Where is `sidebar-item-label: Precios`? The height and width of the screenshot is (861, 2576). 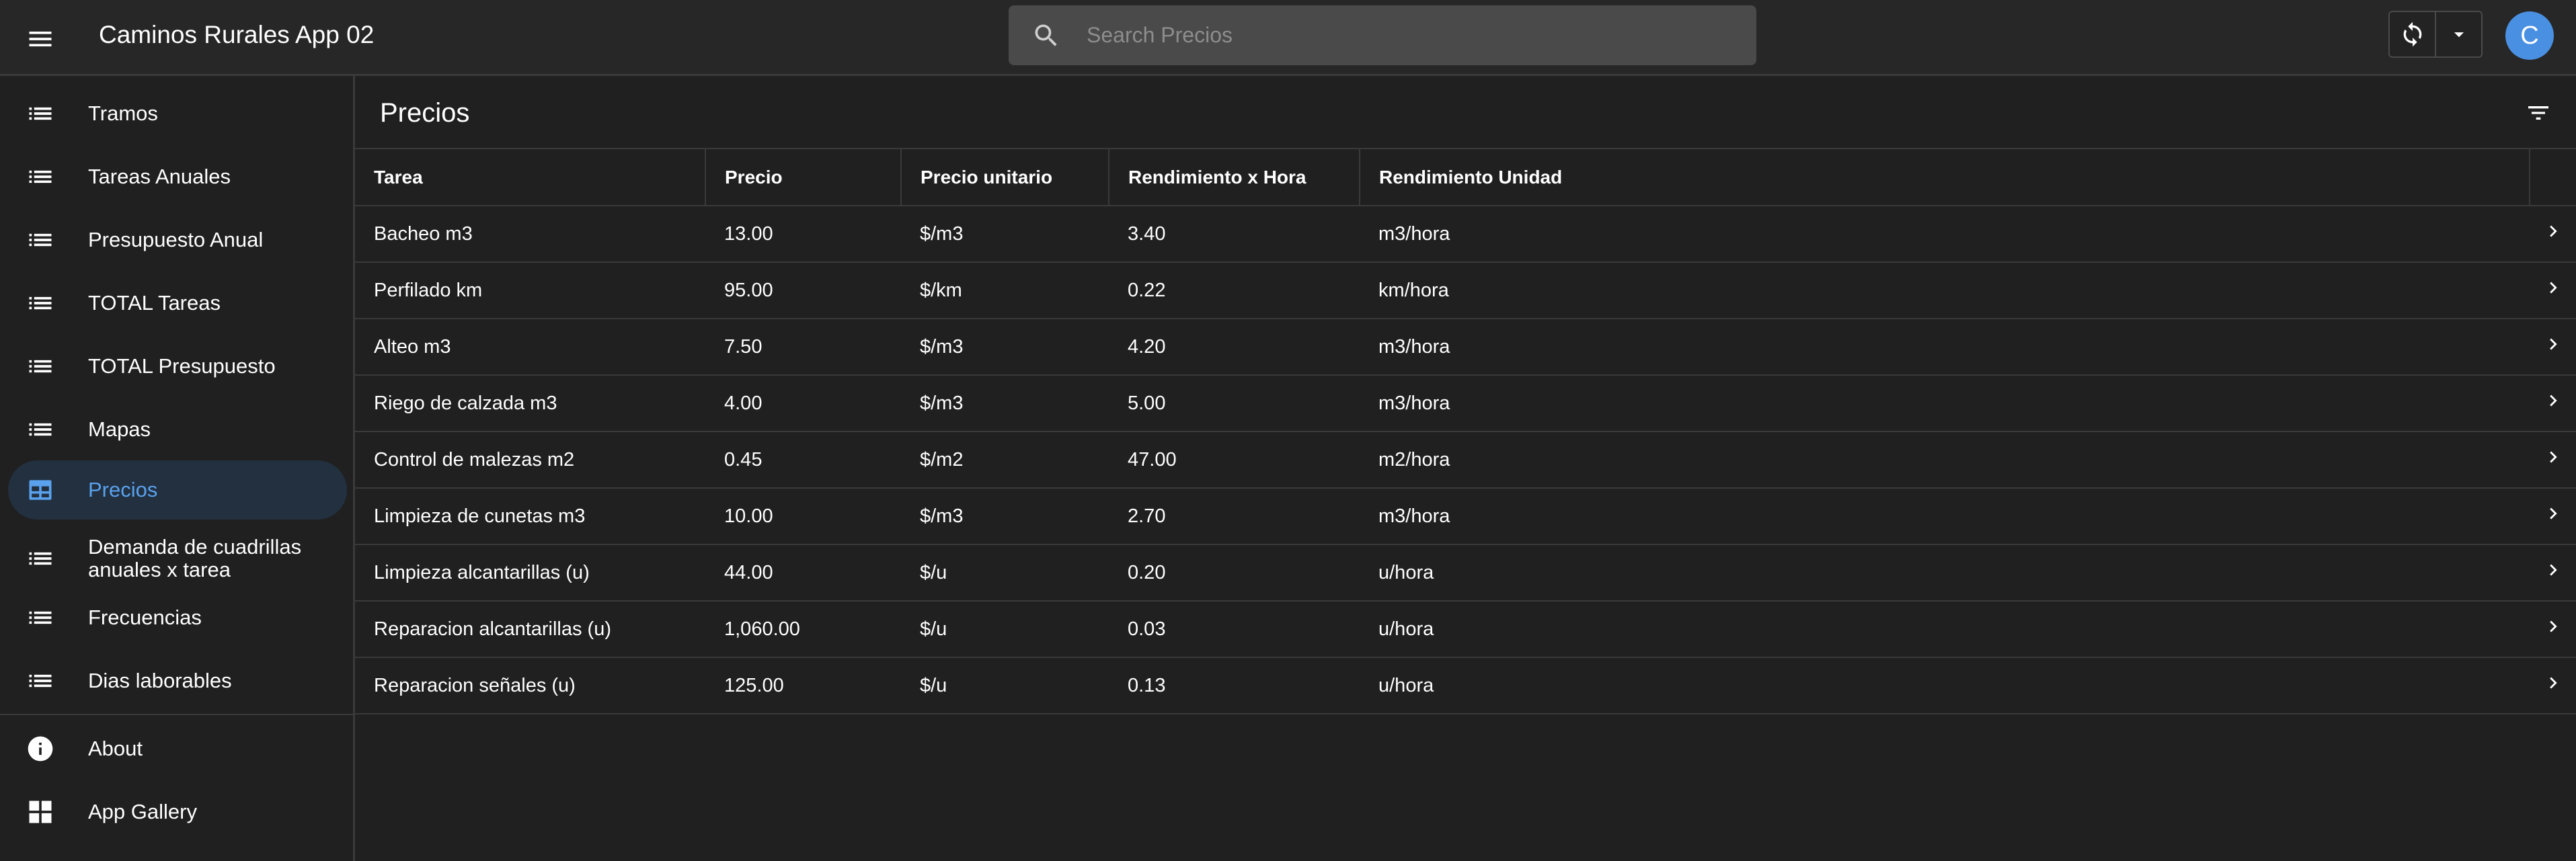
sidebar-item-label: Precios is located at coordinates (123, 489).